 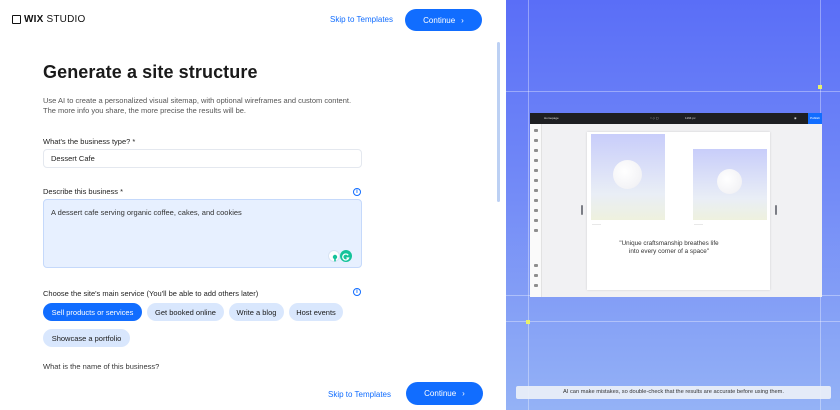 I want to click on editor-toolbar: Homepage 1194 px ○ ◇ ▢ ◉ Publish, so click(x=676, y=118).